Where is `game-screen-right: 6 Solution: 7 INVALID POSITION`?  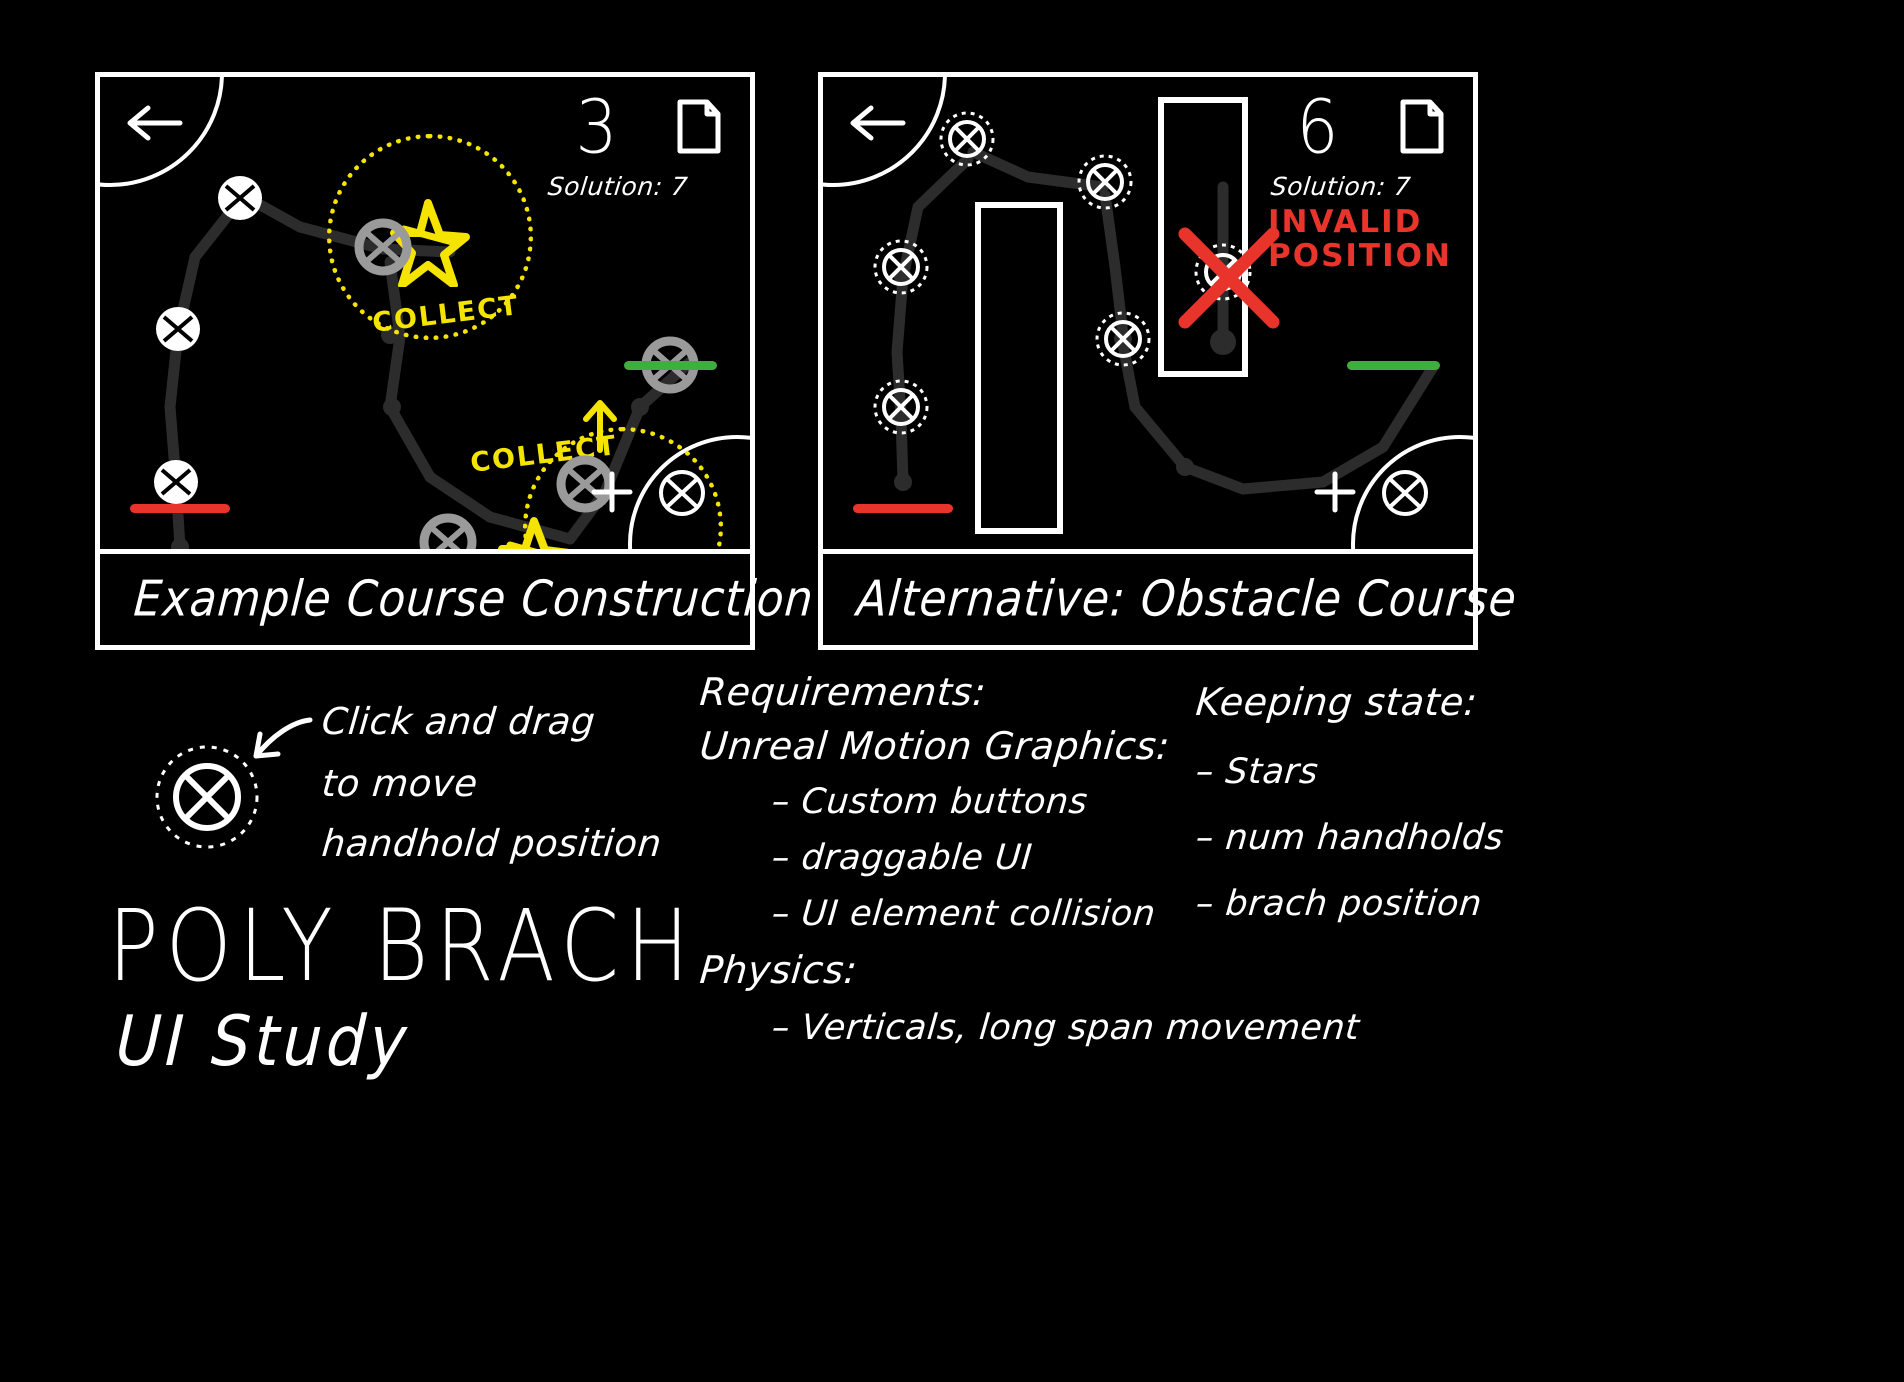
game-screen-right: 6 Solution: 7 INVALID POSITION is located at coordinates (1148, 313).